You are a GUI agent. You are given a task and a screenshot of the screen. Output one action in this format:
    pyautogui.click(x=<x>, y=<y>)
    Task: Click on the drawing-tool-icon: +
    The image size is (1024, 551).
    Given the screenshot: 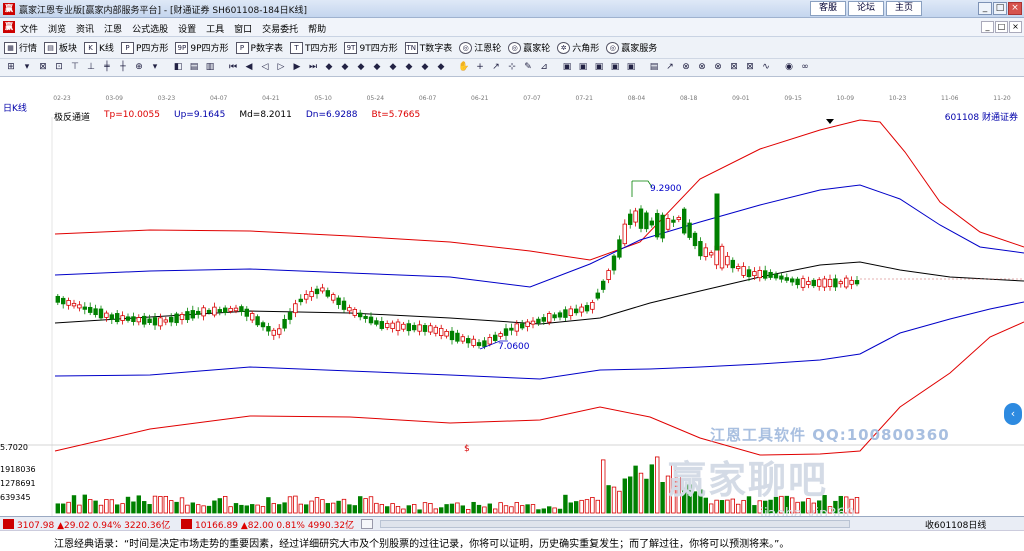 What is the action you would take?
    pyautogui.click(x=480, y=67)
    